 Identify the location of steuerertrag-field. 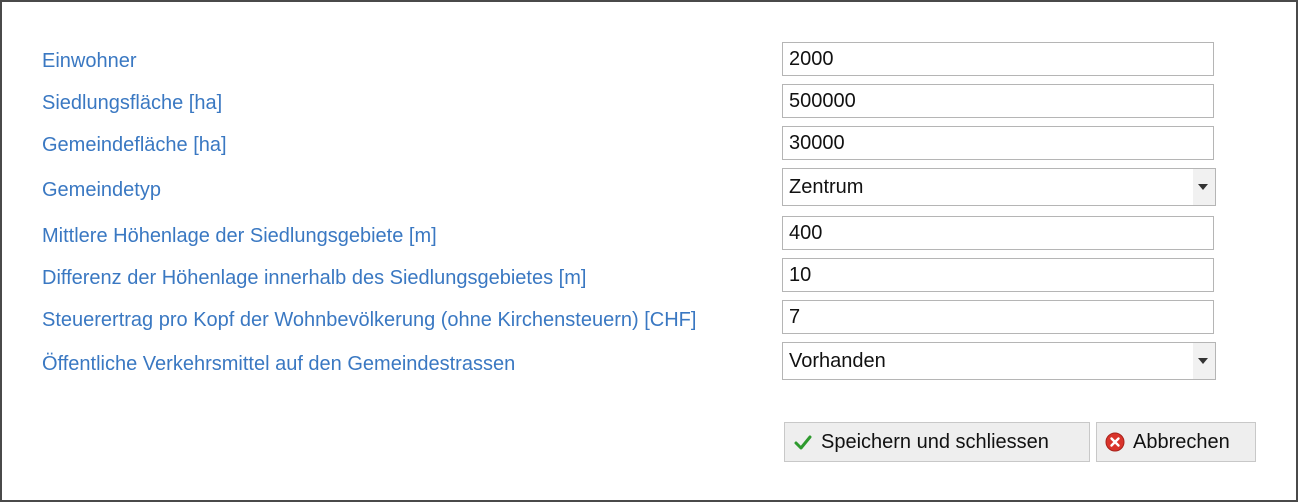
(998, 317).